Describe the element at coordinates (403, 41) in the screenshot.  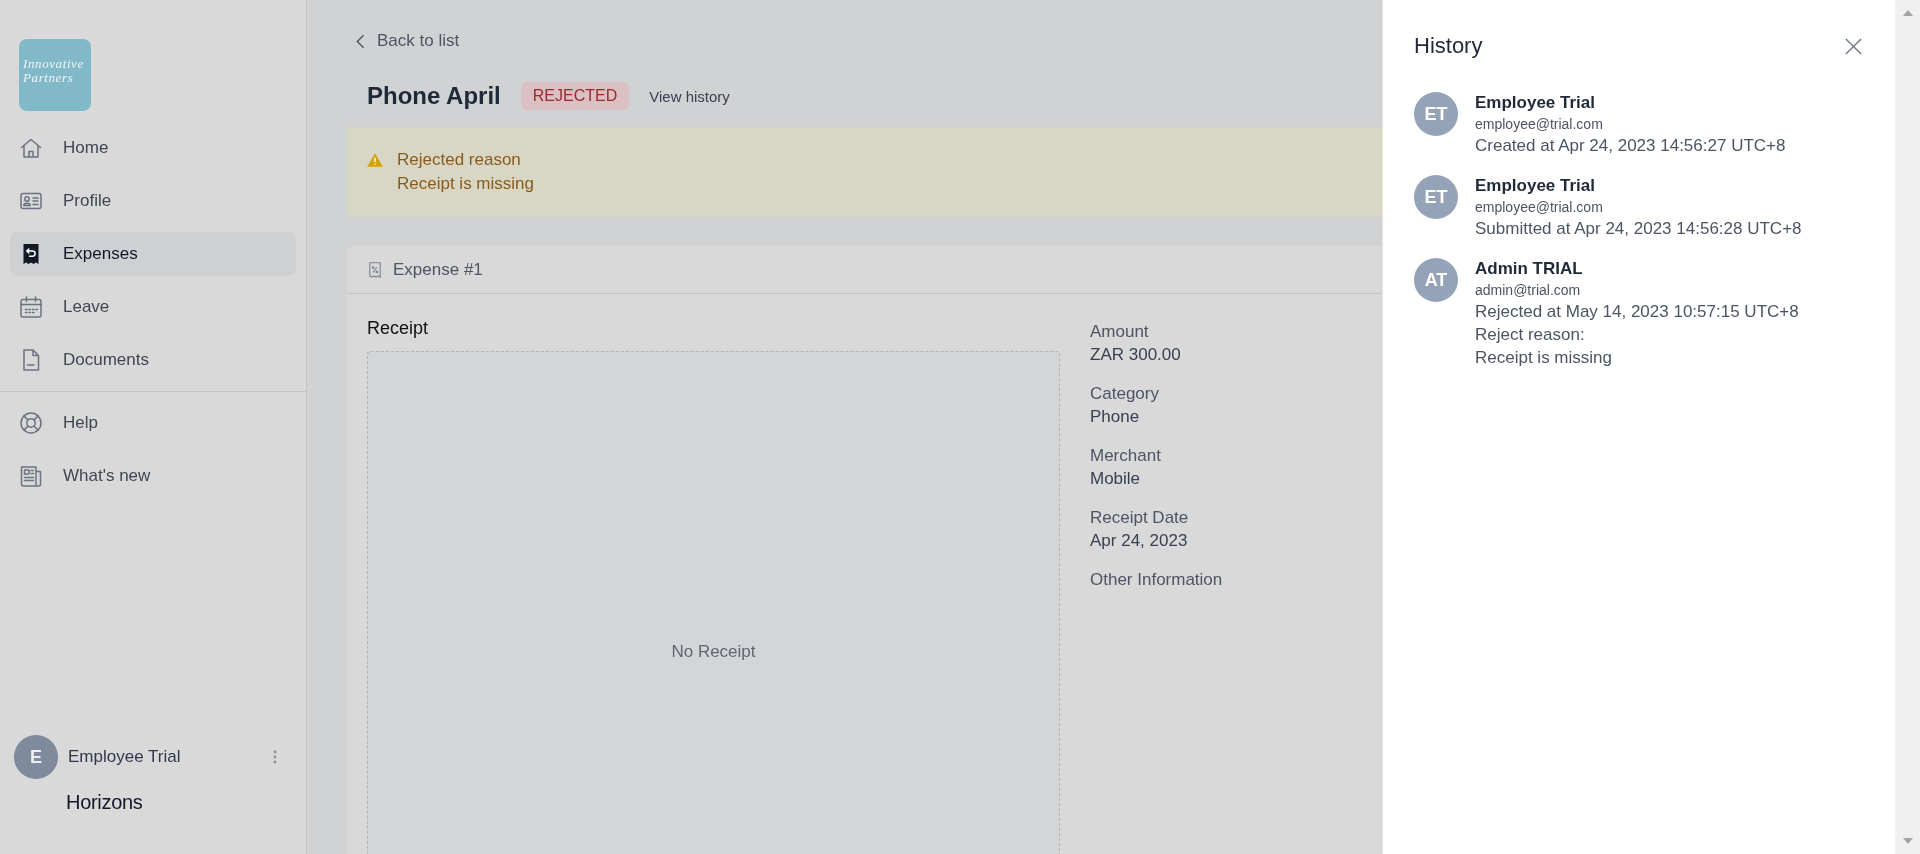
I see `back-link: Back to list` at that location.